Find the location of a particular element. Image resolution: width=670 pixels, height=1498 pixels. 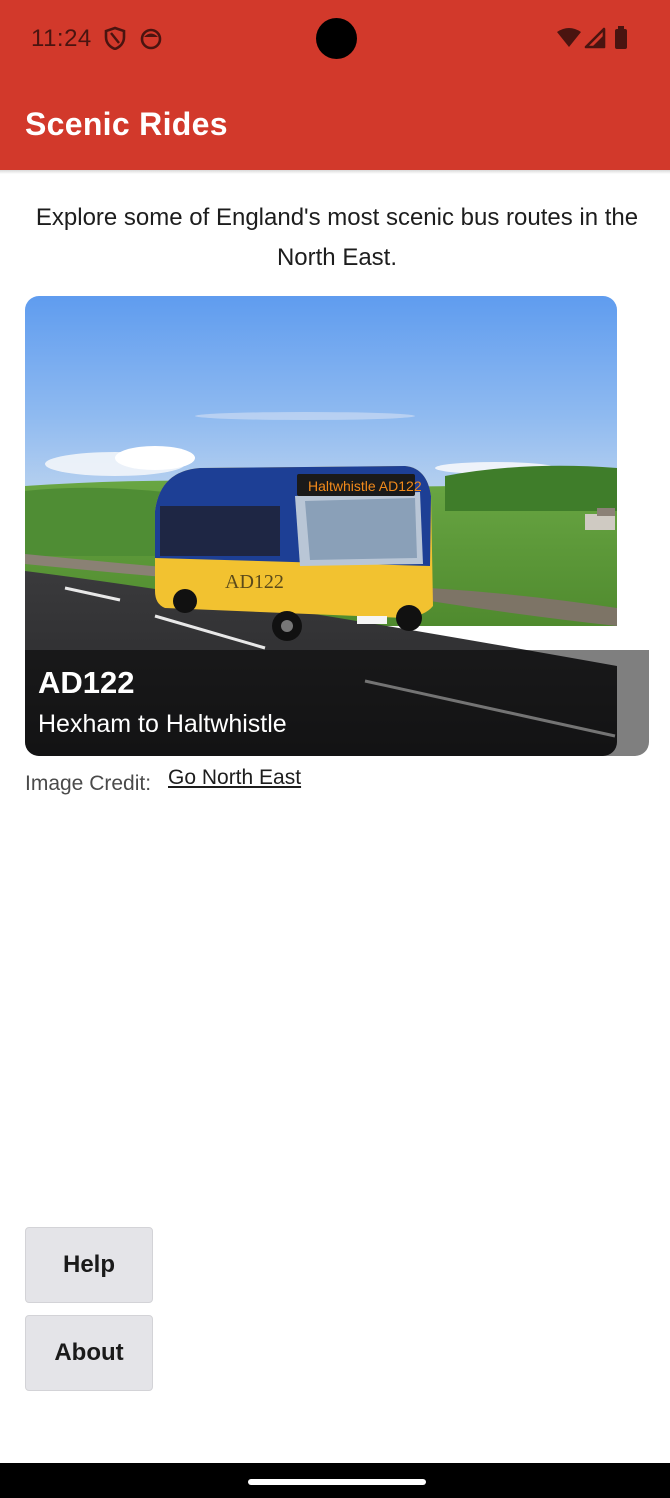

help-button: Help is located at coordinates (89, 1265).